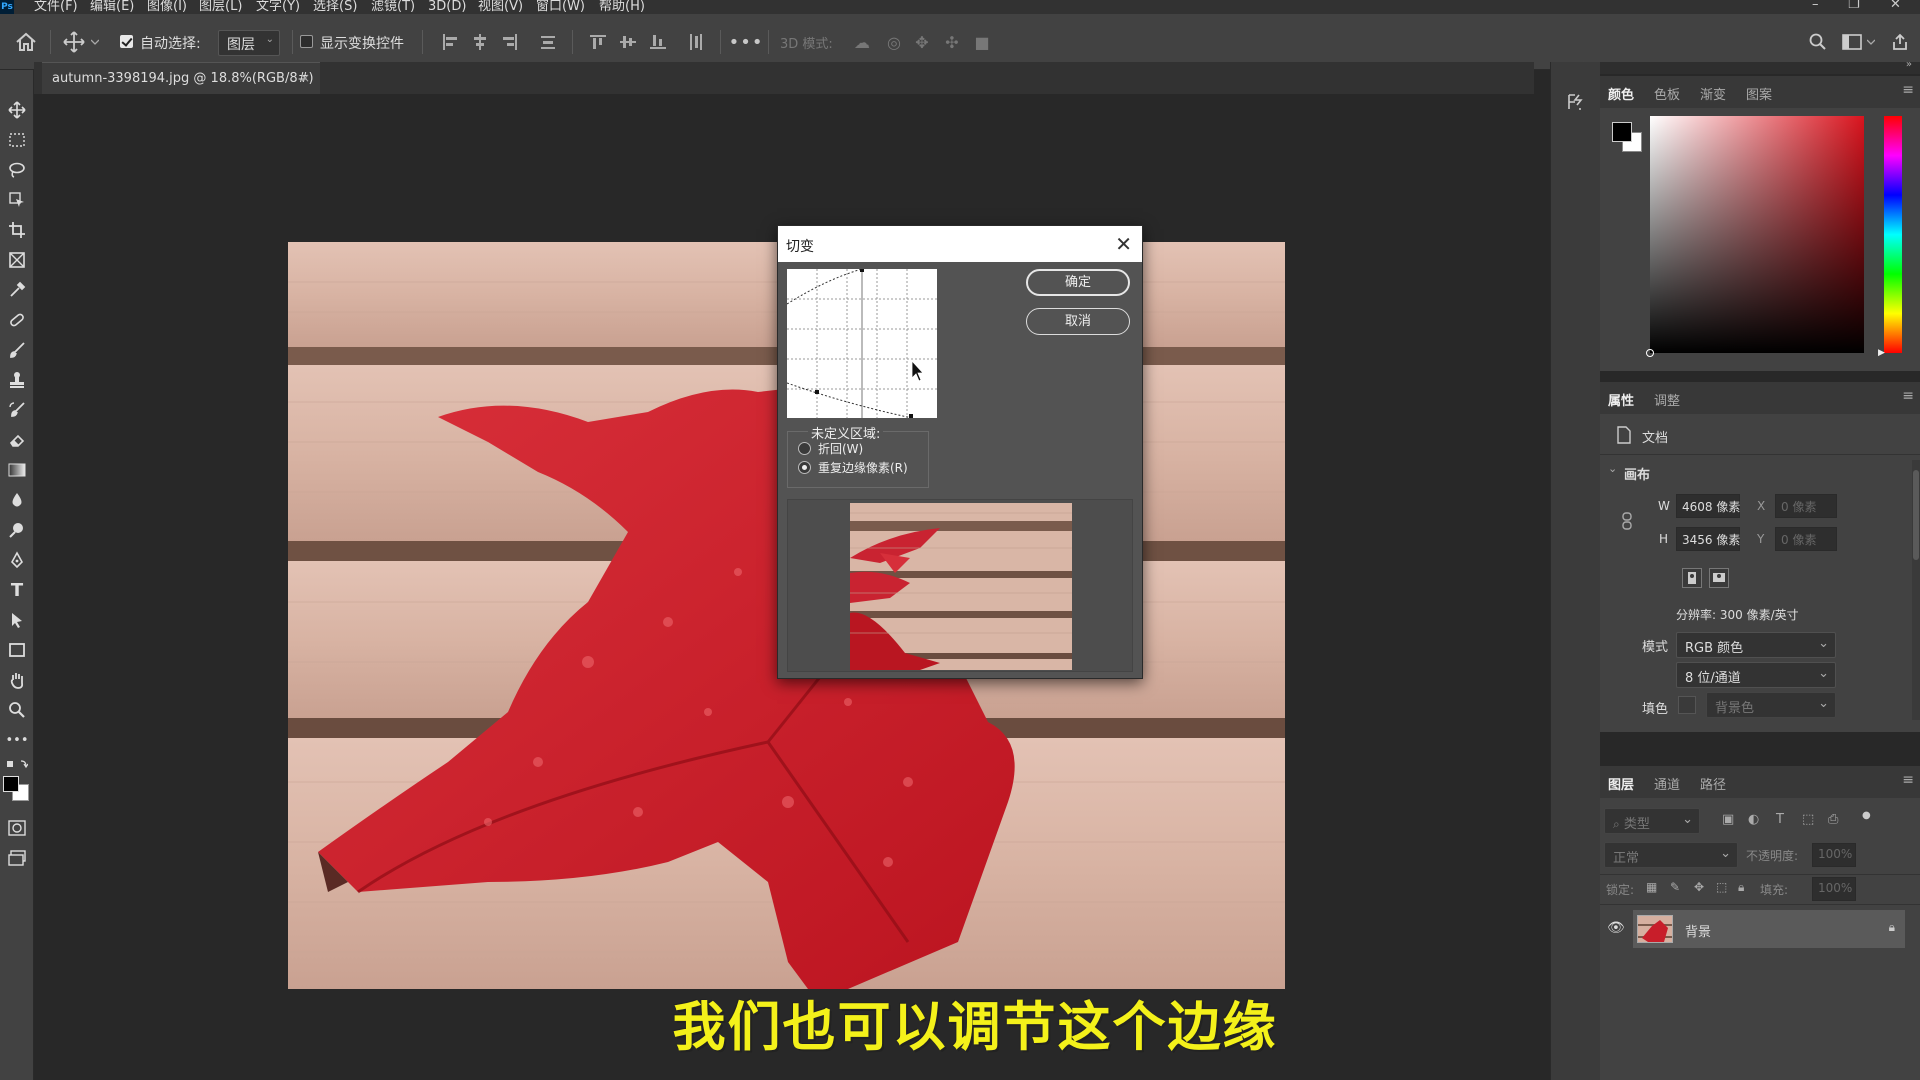  Describe the element at coordinates (1893, 234) in the screenshot. I see `hue-slider` at that location.